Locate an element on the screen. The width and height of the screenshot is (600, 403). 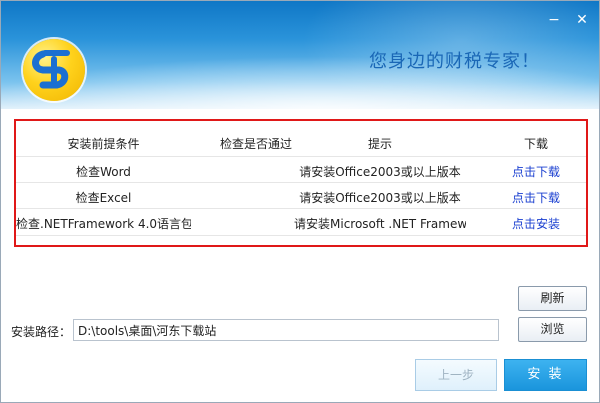
browse-button: 浏览 is located at coordinates (552, 329).